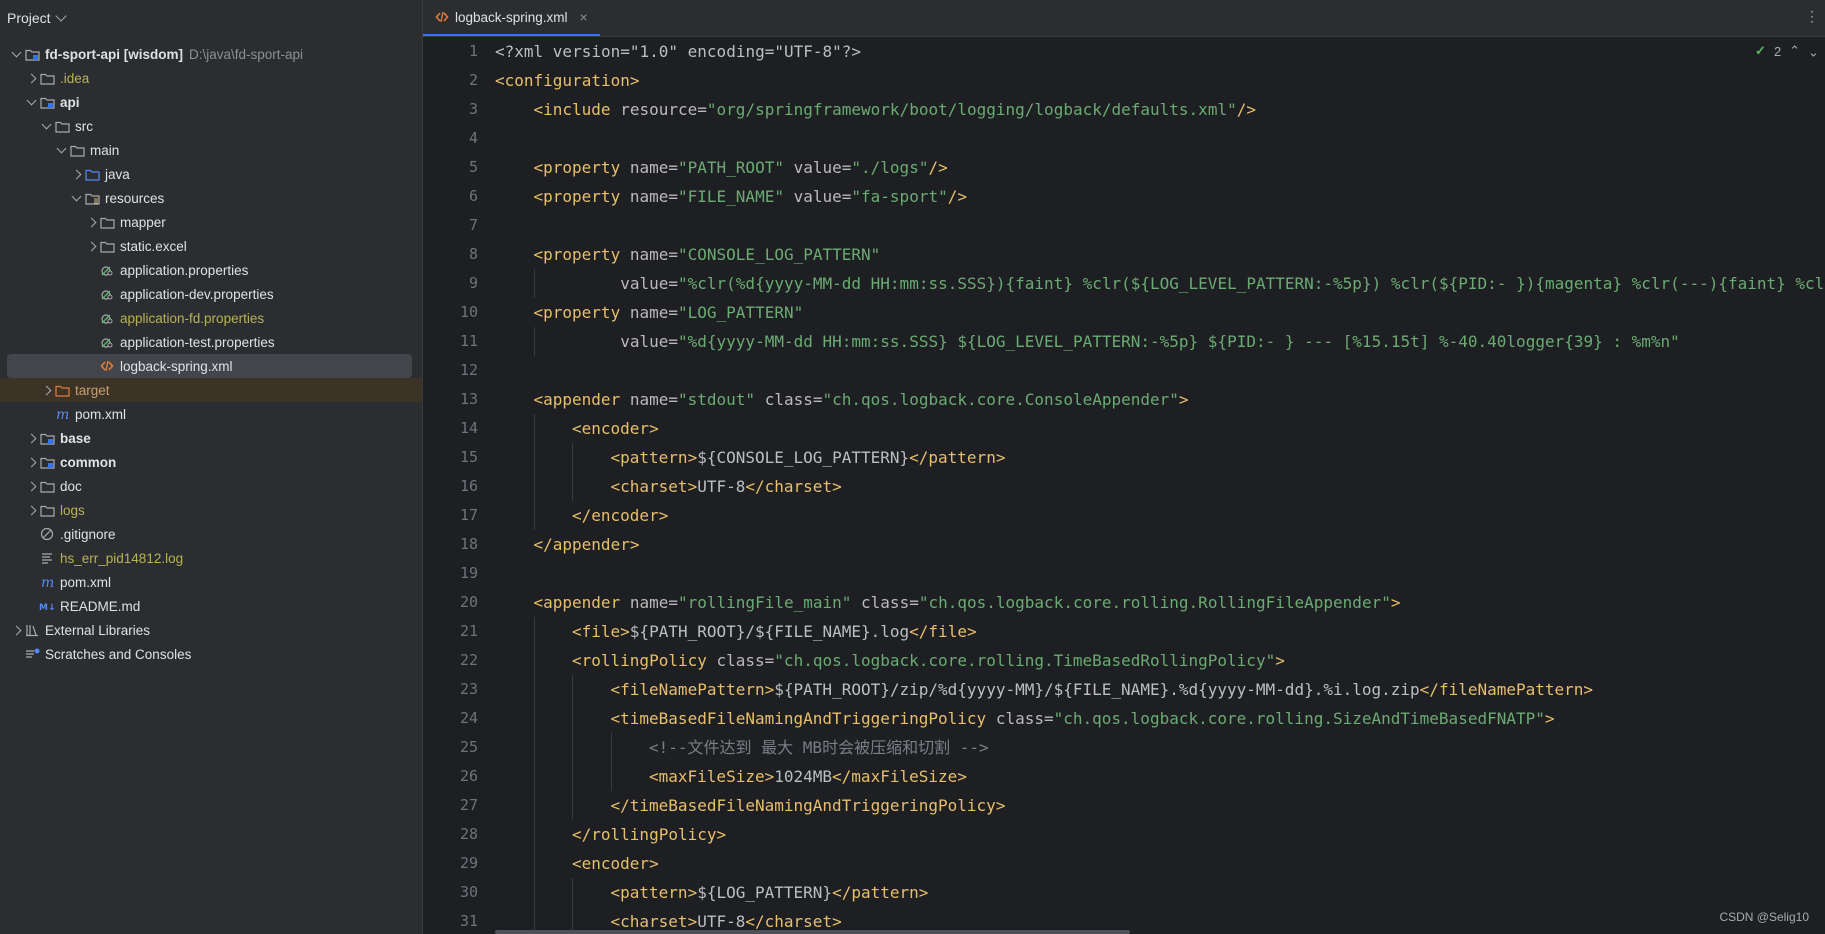 The width and height of the screenshot is (1825, 934). I want to click on code-token: class=, so click(890, 602).